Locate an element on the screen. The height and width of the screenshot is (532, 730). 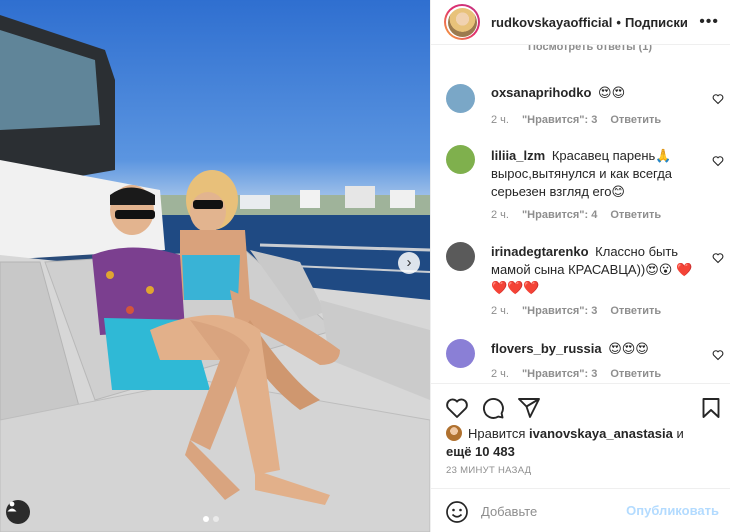
tagged-users-button is located at coordinates (18, 512).